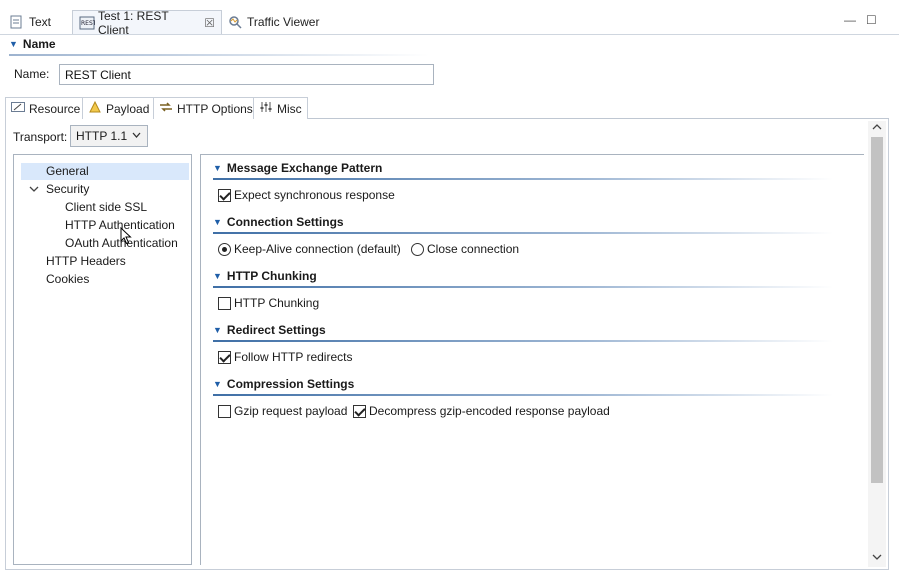 The image size is (899, 576). I want to click on tree-item-client-ssl: Client side SSL, so click(106, 207).